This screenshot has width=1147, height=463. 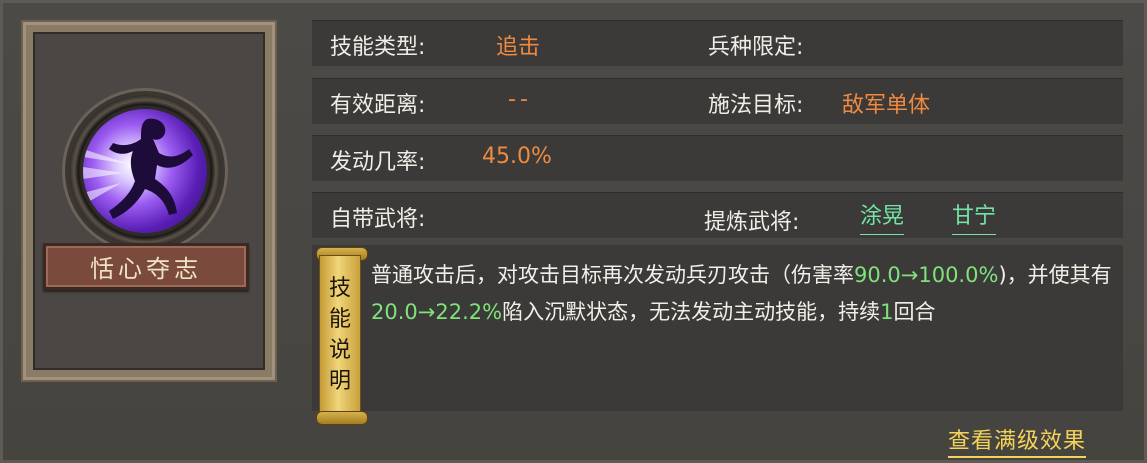 I want to click on running-figure-silhouette, so click(x=138, y=168).